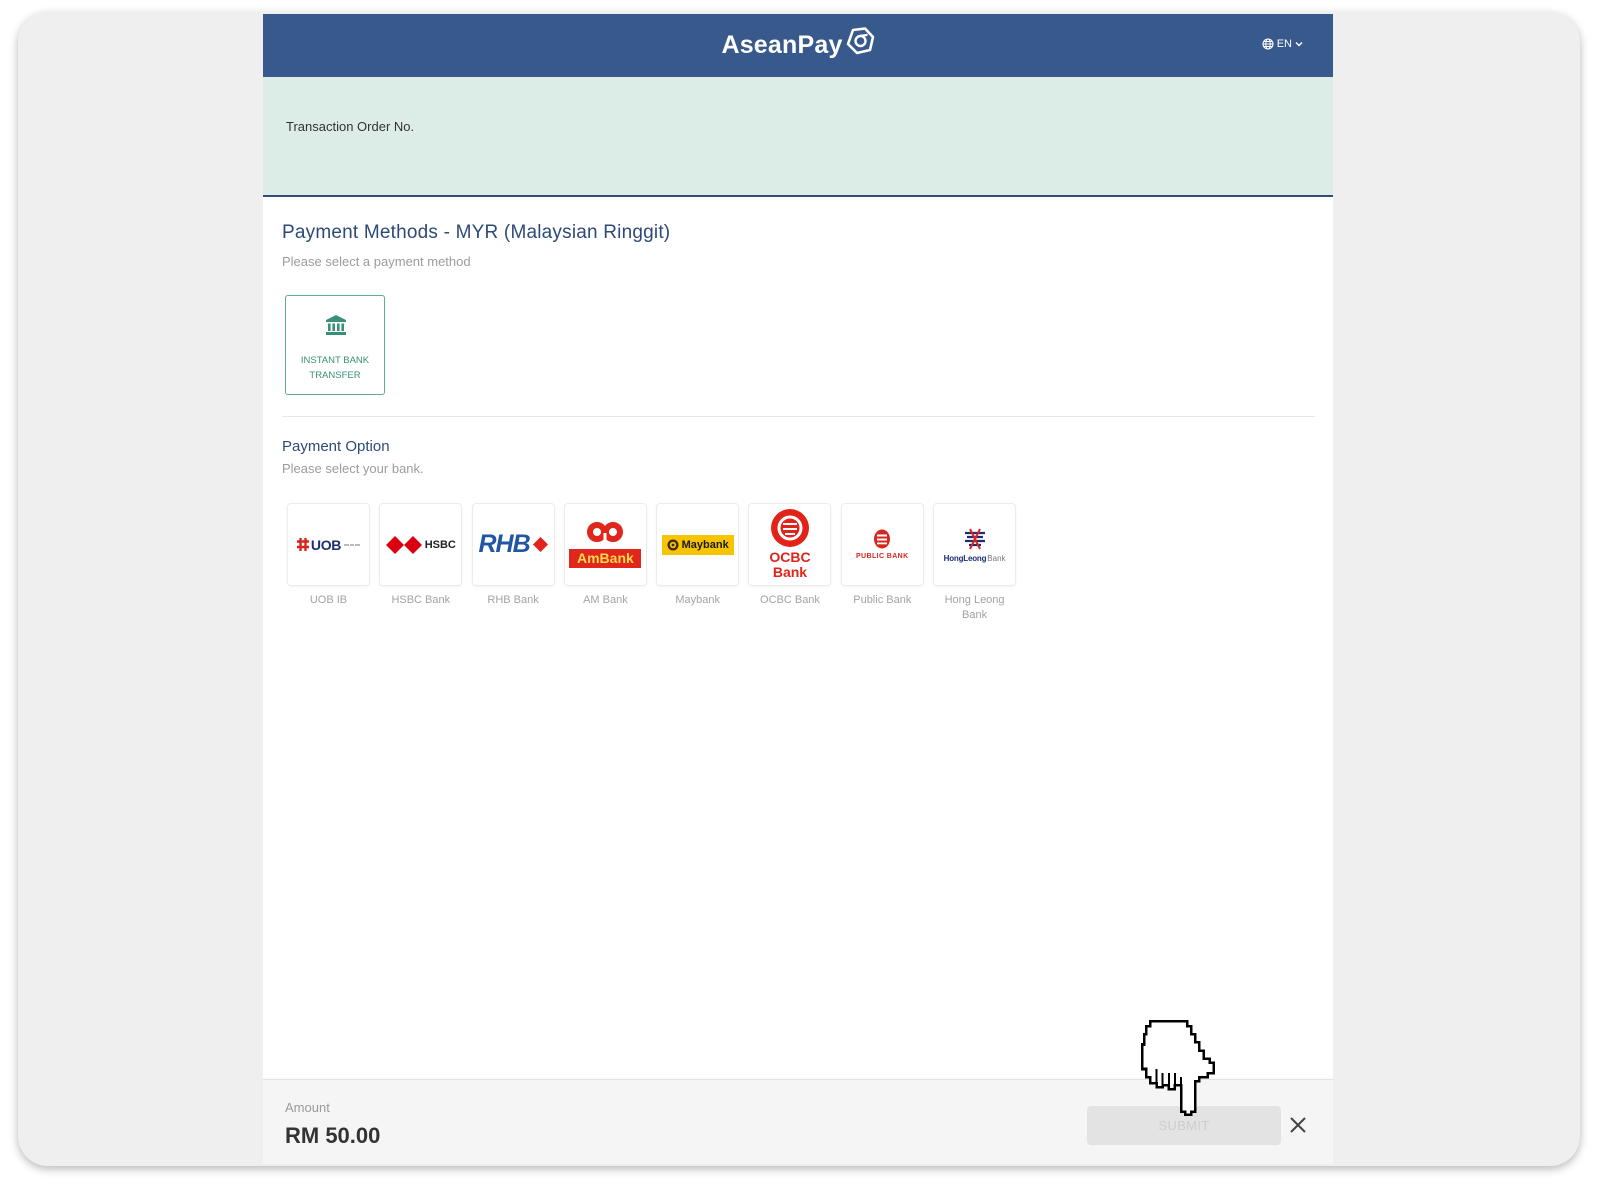 This screenshot has height=1193, width=1600. I want to click on bank-tile-hsbc: HSBC, so click(421, 544).